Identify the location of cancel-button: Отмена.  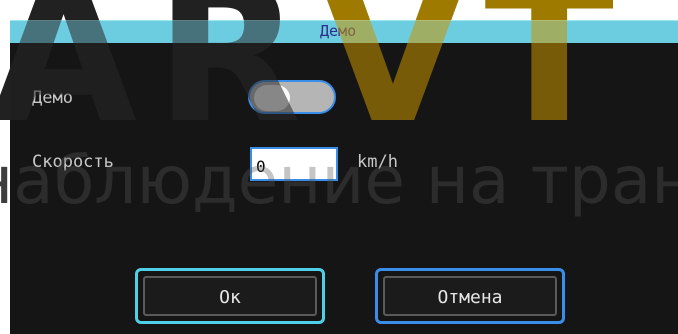
(470, 296).